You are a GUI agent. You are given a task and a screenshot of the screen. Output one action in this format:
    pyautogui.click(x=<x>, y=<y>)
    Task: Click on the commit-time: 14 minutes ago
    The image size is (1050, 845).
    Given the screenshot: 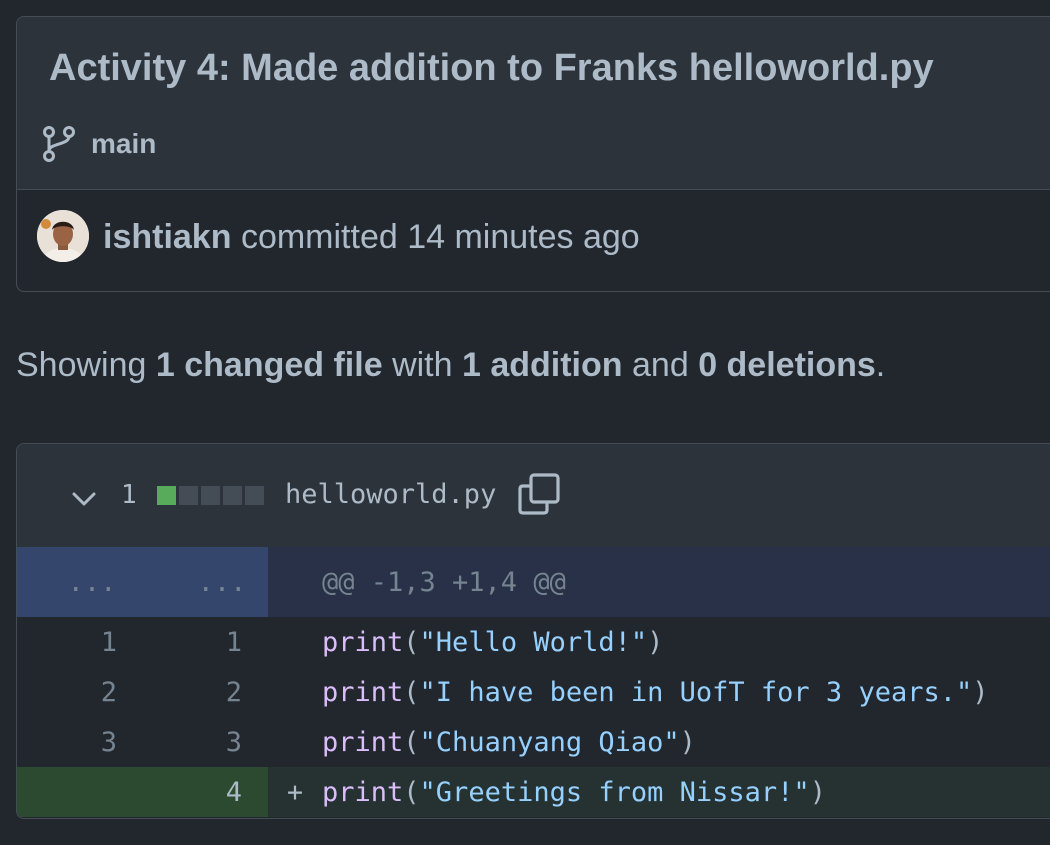 What is the action you would take?
    pyautogui.click(x=523, y=237)
    